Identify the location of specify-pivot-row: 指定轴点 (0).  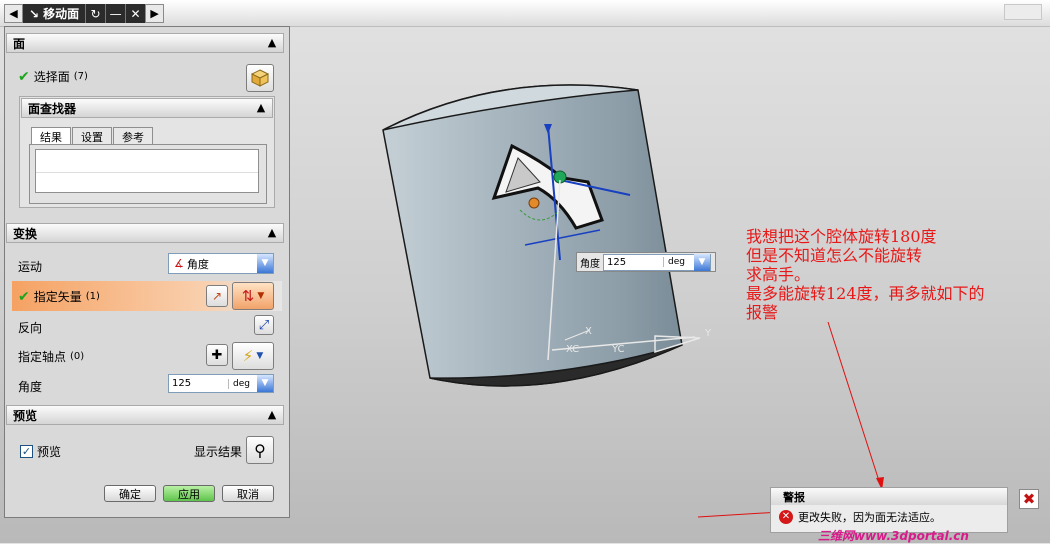
(51, 356).